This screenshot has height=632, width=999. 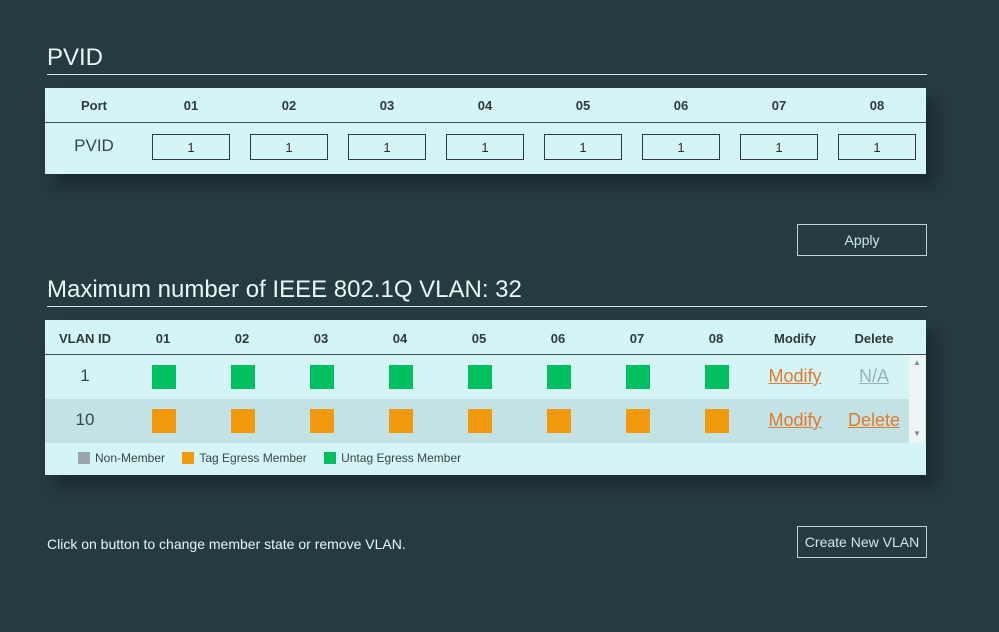 I want to click on delete-link-disabled: N/A, so click(x=873, y=376).